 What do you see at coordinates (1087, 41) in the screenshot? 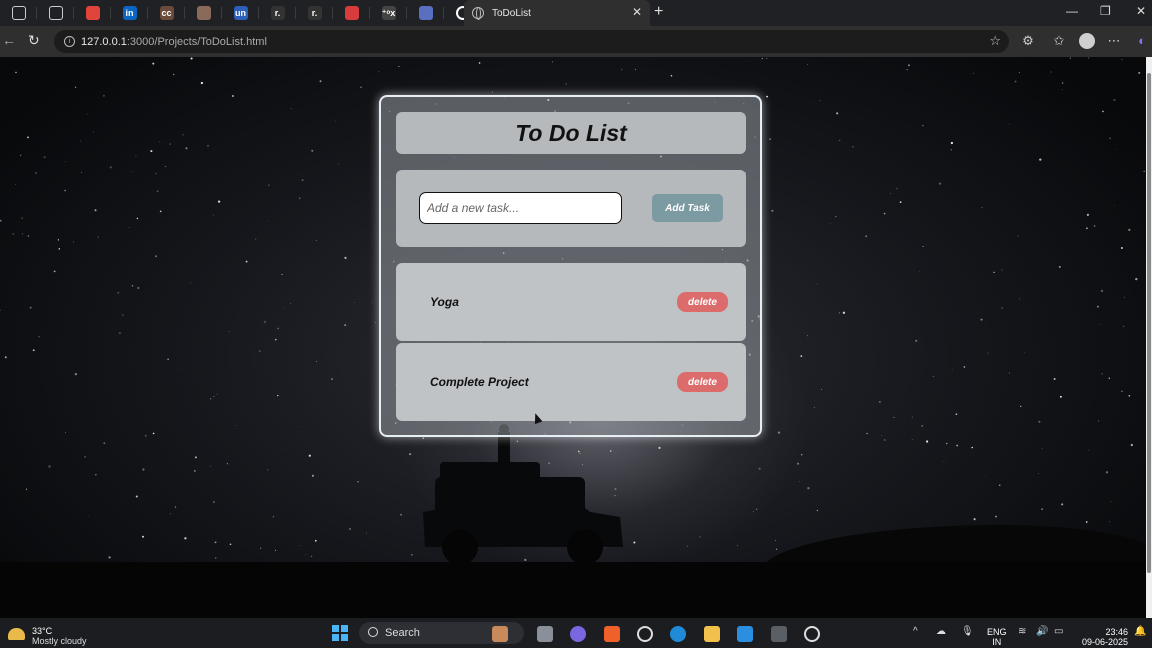
I see `profile-avatar` at bounding box center [1087, 41].